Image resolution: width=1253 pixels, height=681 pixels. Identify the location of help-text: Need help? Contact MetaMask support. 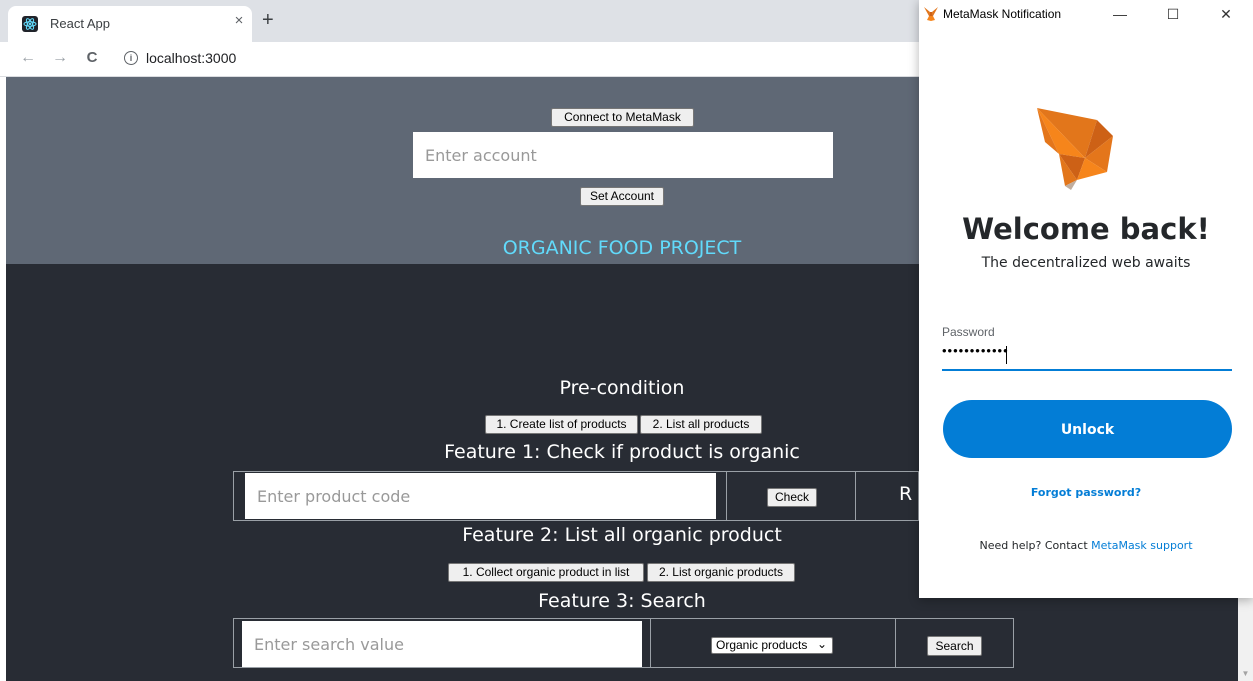
(1086, 545).